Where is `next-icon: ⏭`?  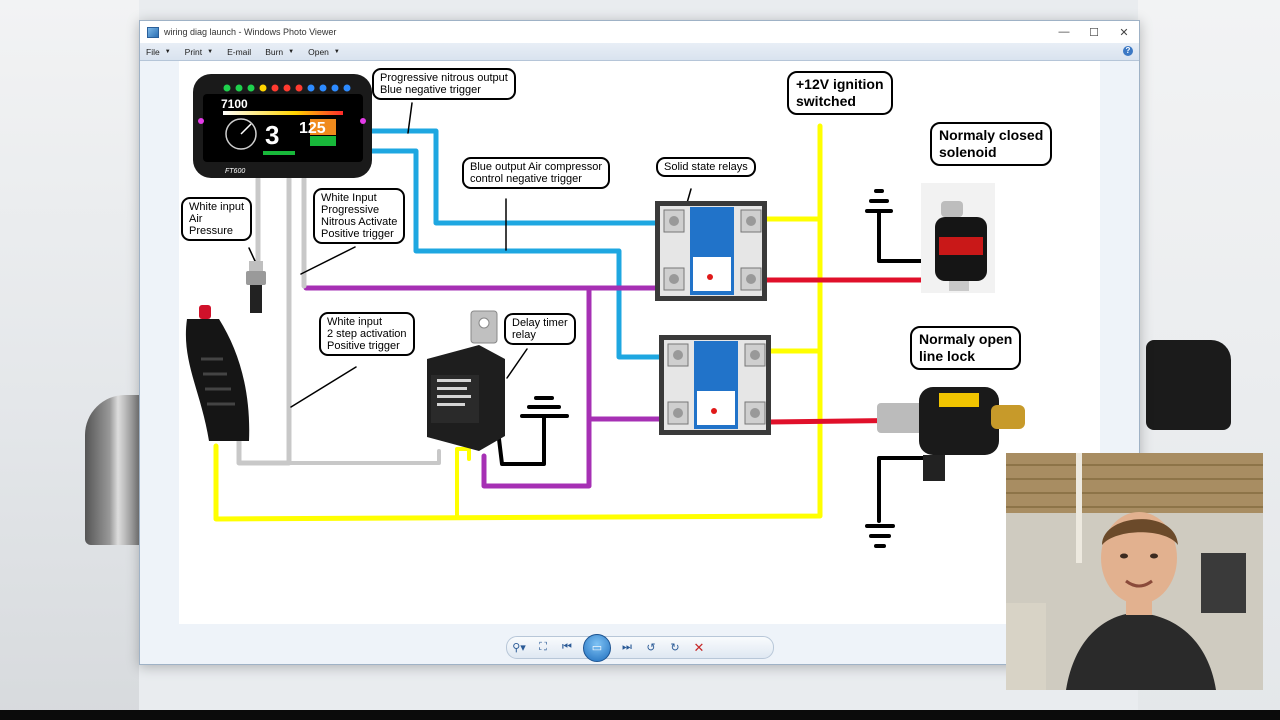 next-icon: ⏭ is located at coordinates (627, 647).